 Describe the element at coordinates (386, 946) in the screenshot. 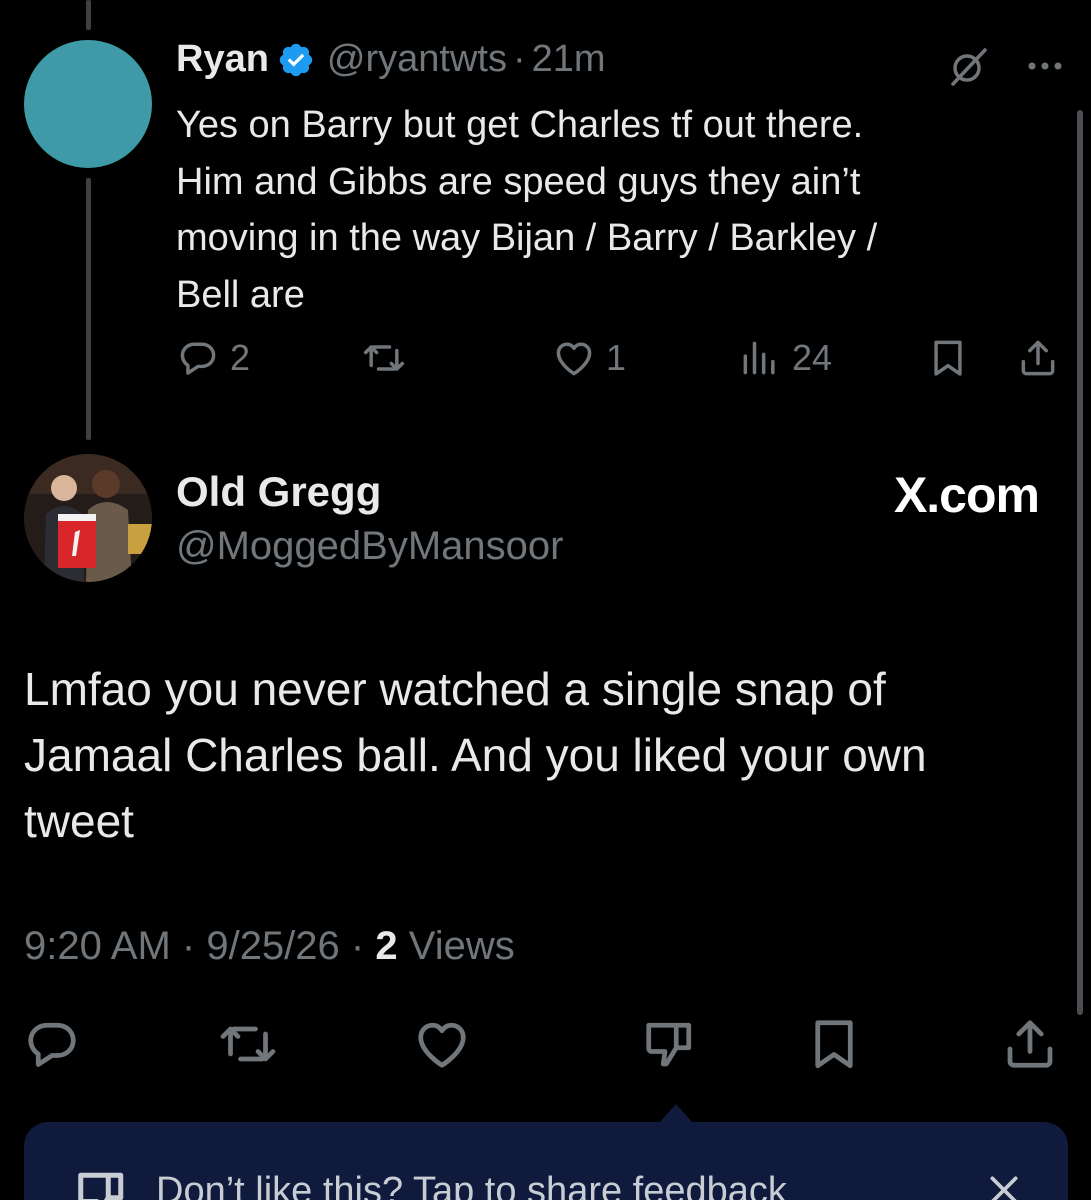

I see `views-count: 2` at that location.